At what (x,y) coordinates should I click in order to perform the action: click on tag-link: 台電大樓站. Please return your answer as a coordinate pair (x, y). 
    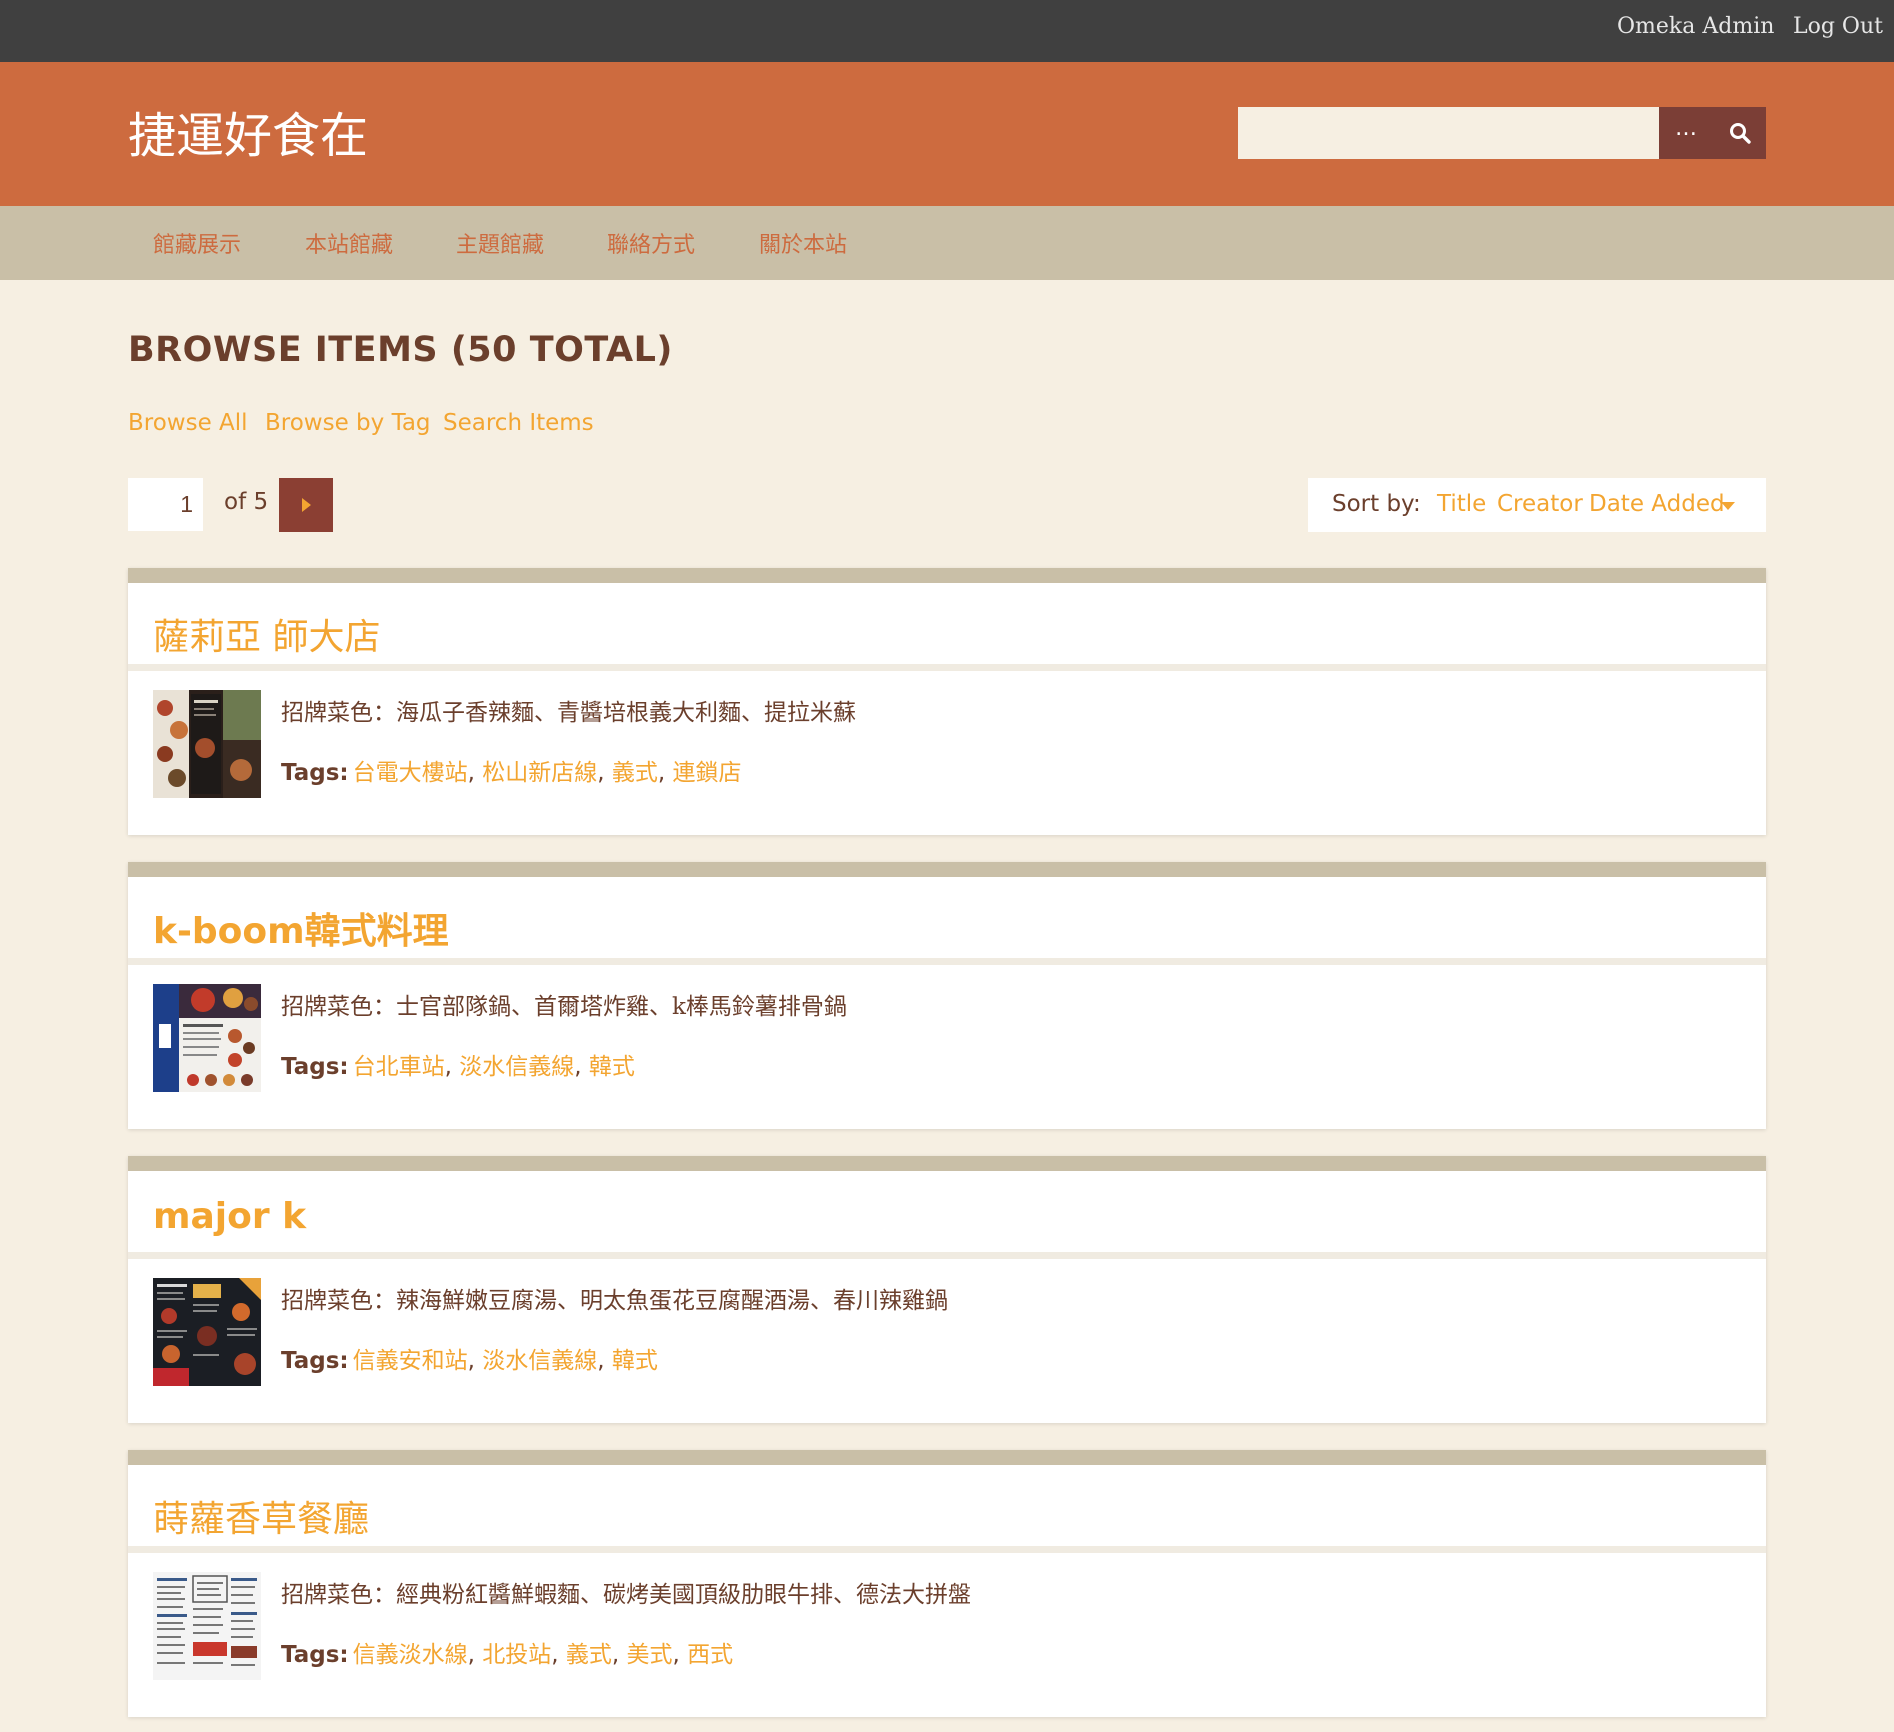
    Looking at the image, I should click on (410, 773).